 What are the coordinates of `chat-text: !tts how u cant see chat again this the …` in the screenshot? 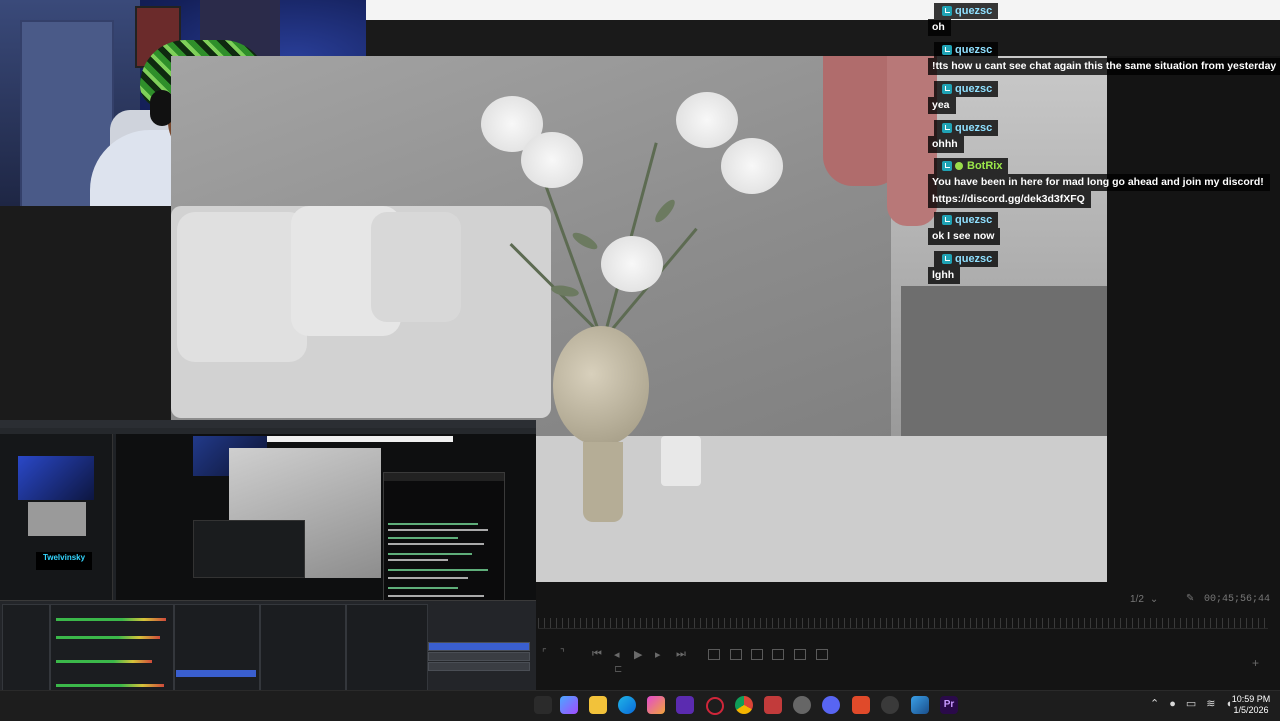 It's located at (1104, 66).